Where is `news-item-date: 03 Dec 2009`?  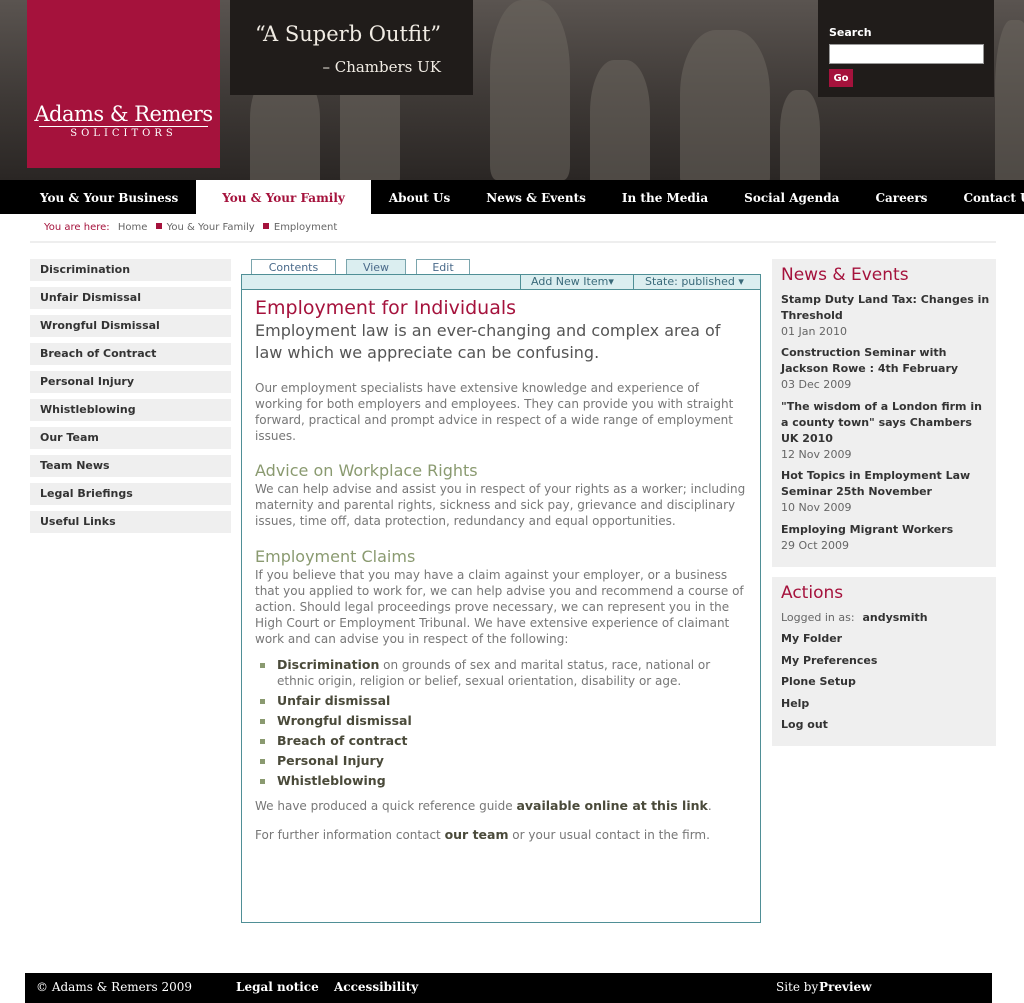 news-item-date: 03 Dec 2009 is located at coordinates (816, 384).